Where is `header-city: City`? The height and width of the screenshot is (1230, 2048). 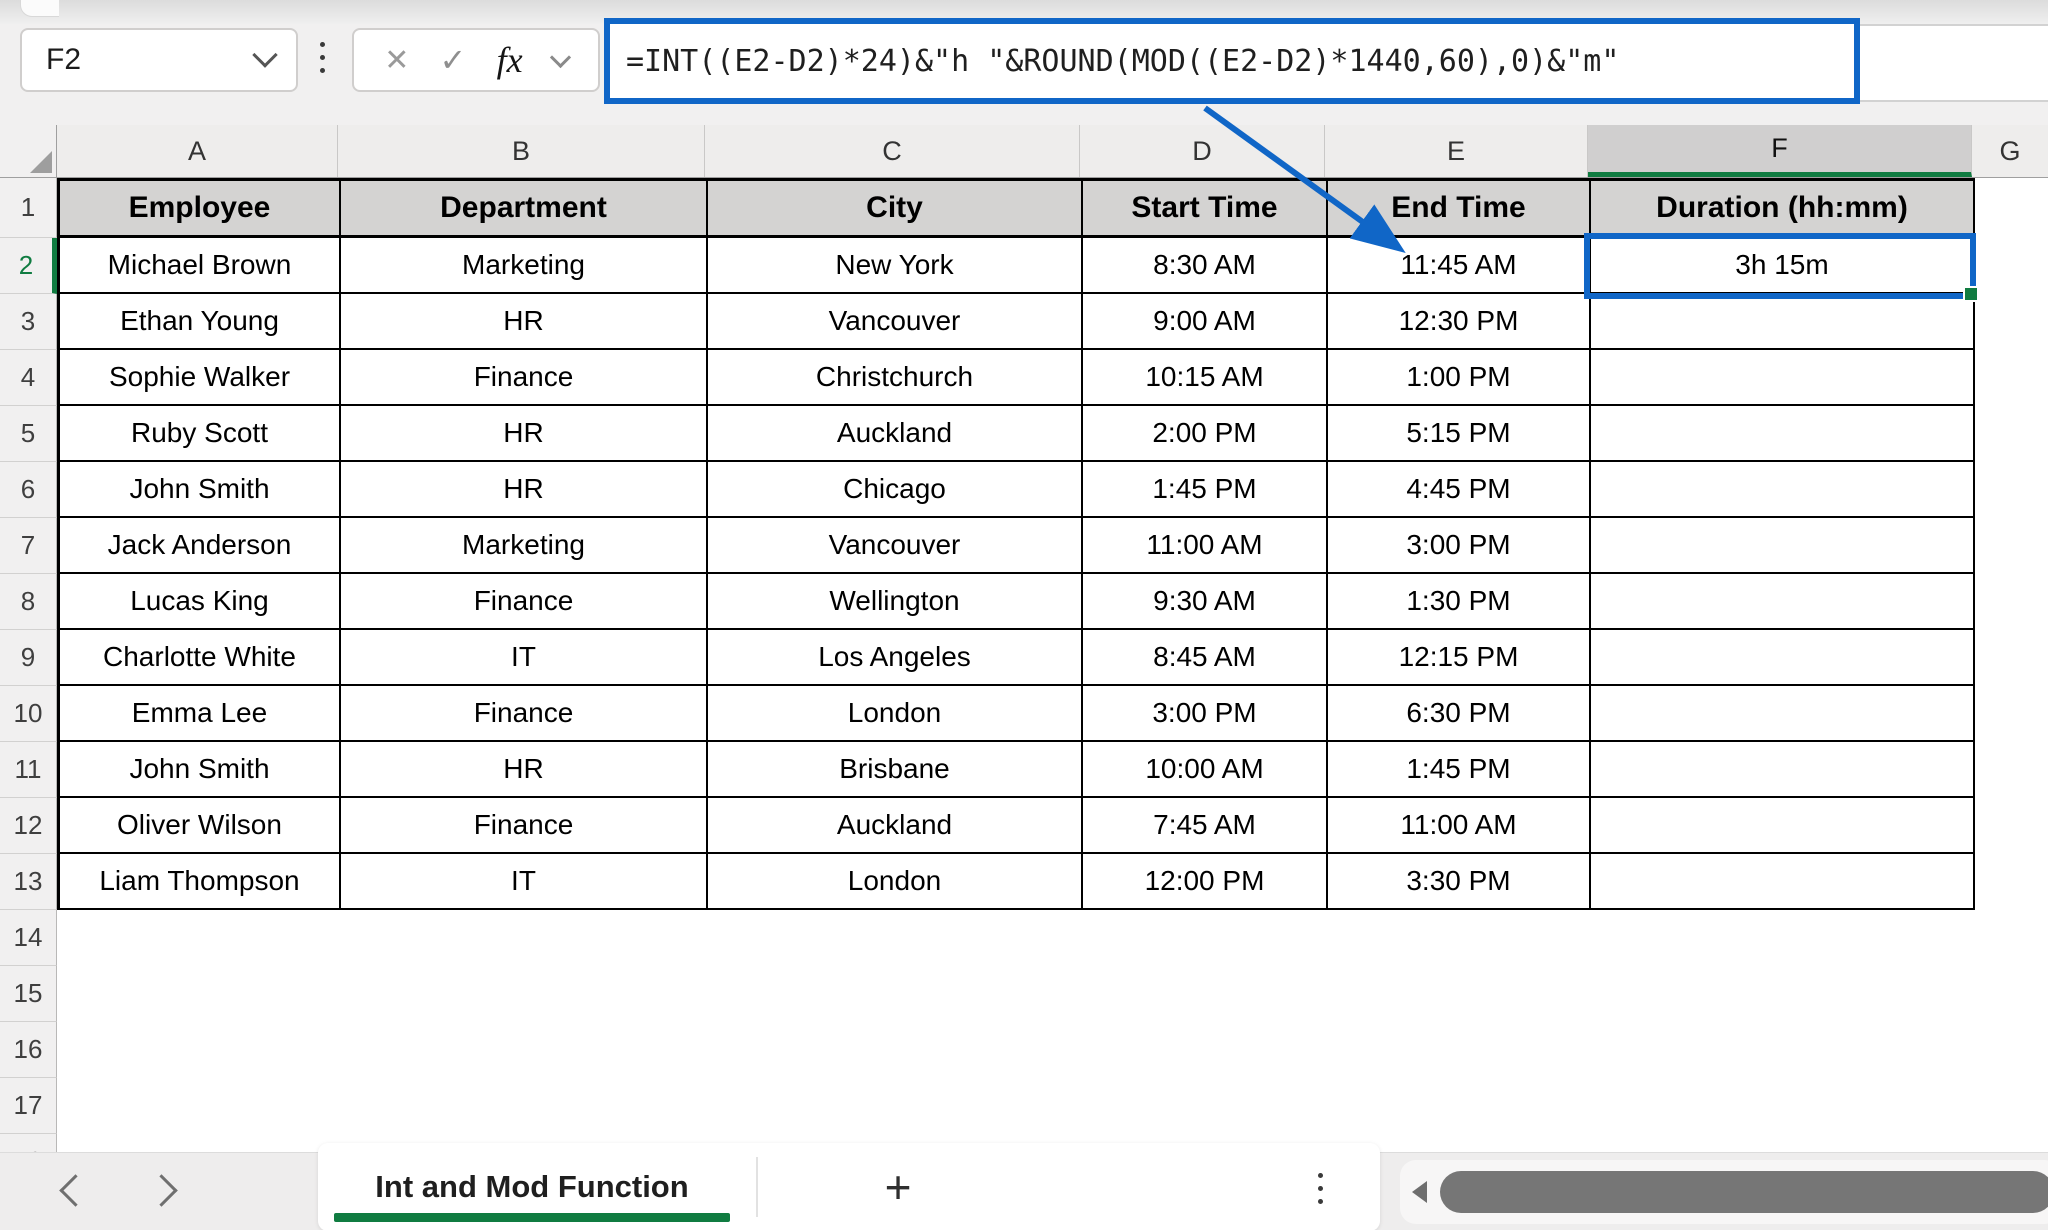
header-city: City is located at coordinates (895, 209).